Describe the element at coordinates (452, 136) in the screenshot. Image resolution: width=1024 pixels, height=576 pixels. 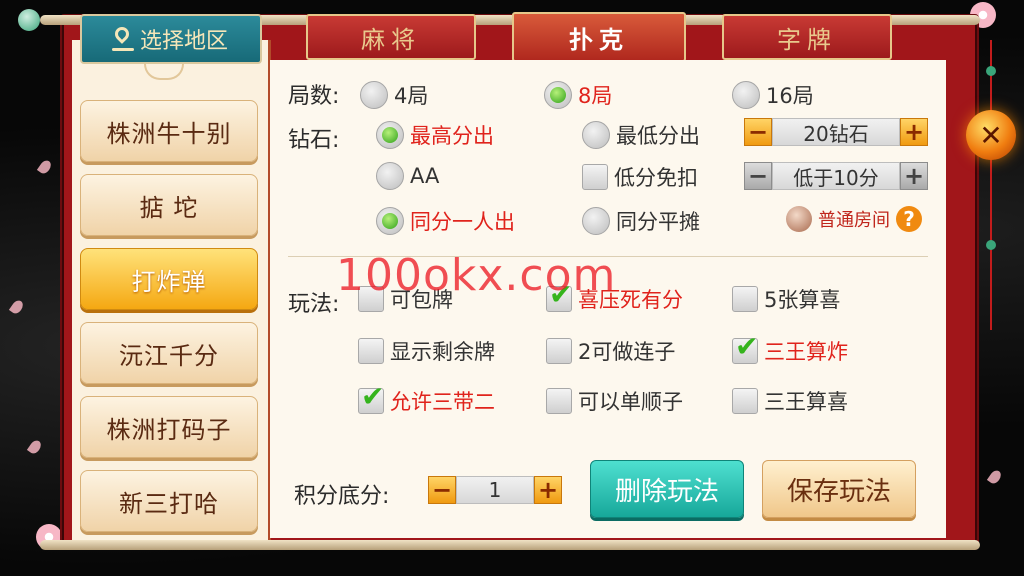
I see `option-label: 最高分出` at that location.